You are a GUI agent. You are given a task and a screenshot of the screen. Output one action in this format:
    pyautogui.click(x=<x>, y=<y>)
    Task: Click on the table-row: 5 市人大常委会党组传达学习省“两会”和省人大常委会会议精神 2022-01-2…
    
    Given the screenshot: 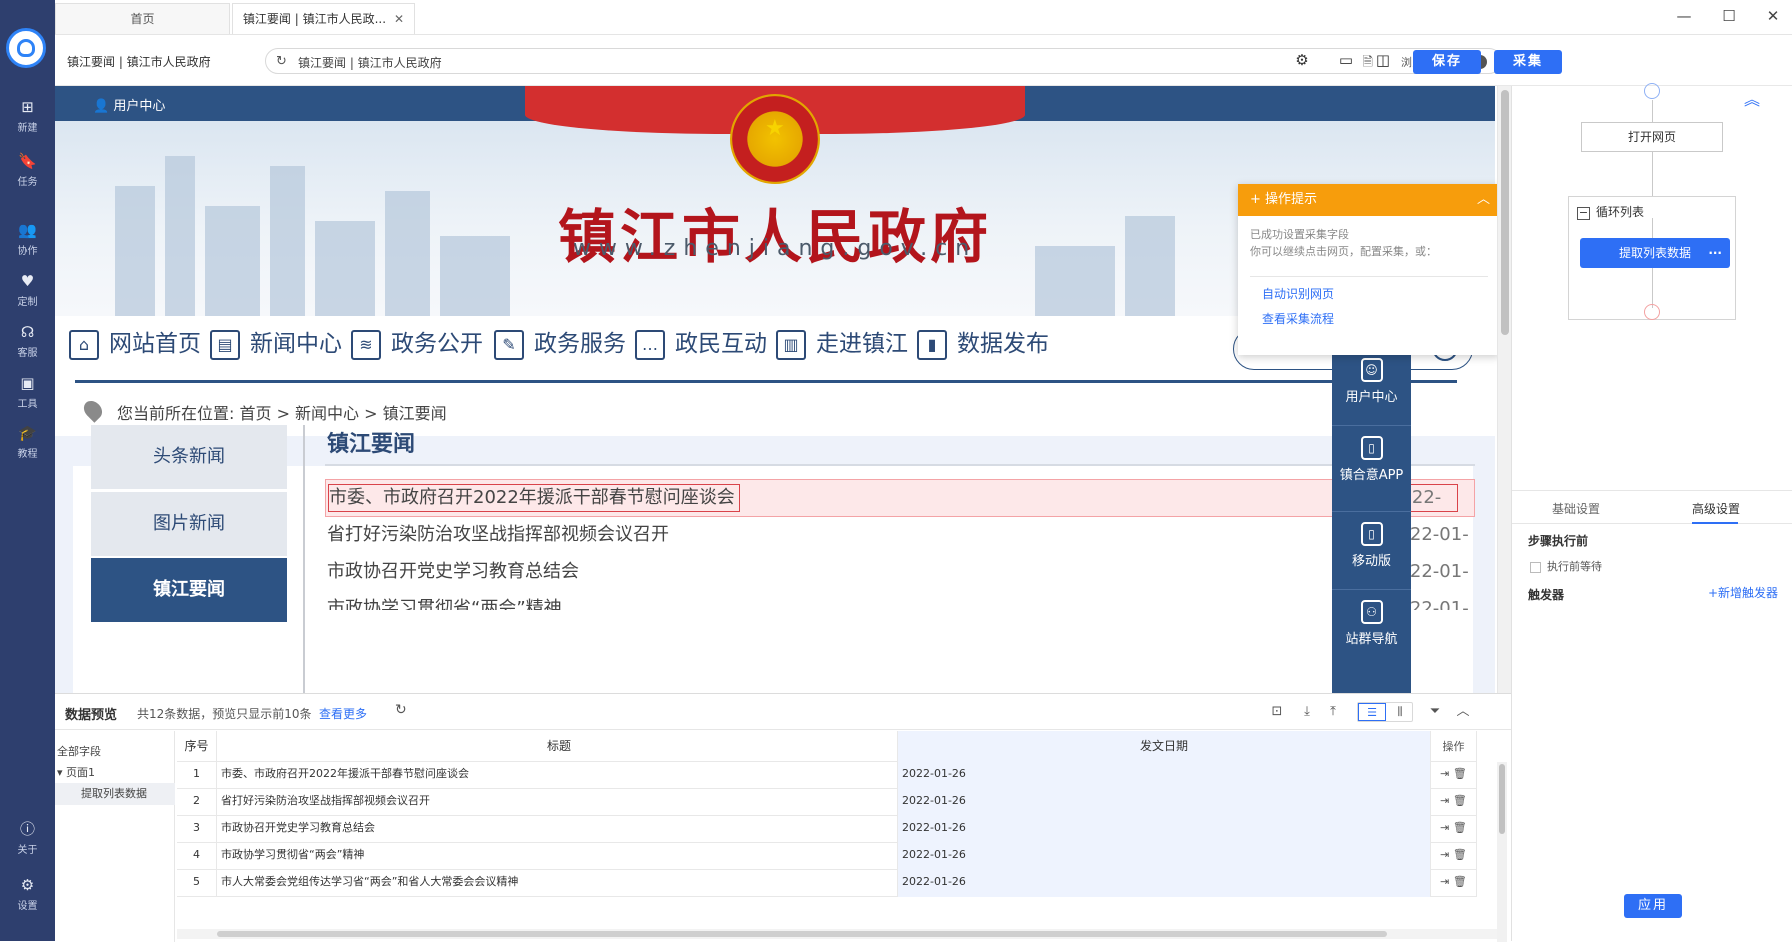 What is the action you would take?
    pyautogui.click(x=827, y=881)
    